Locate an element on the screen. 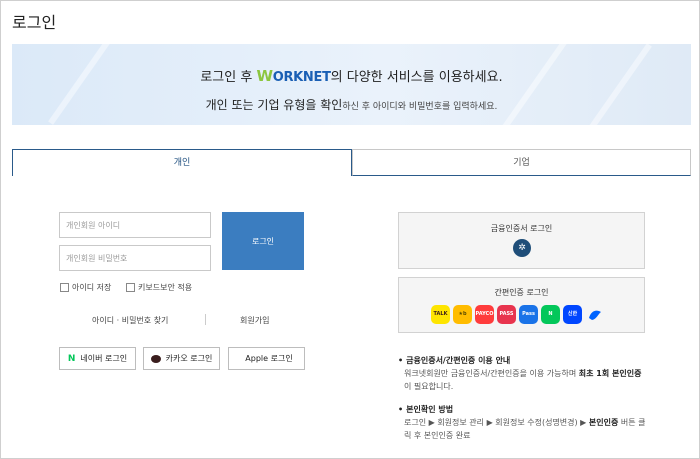  auth-app-kb-icon: ★b is located at coordinates (462, 314).